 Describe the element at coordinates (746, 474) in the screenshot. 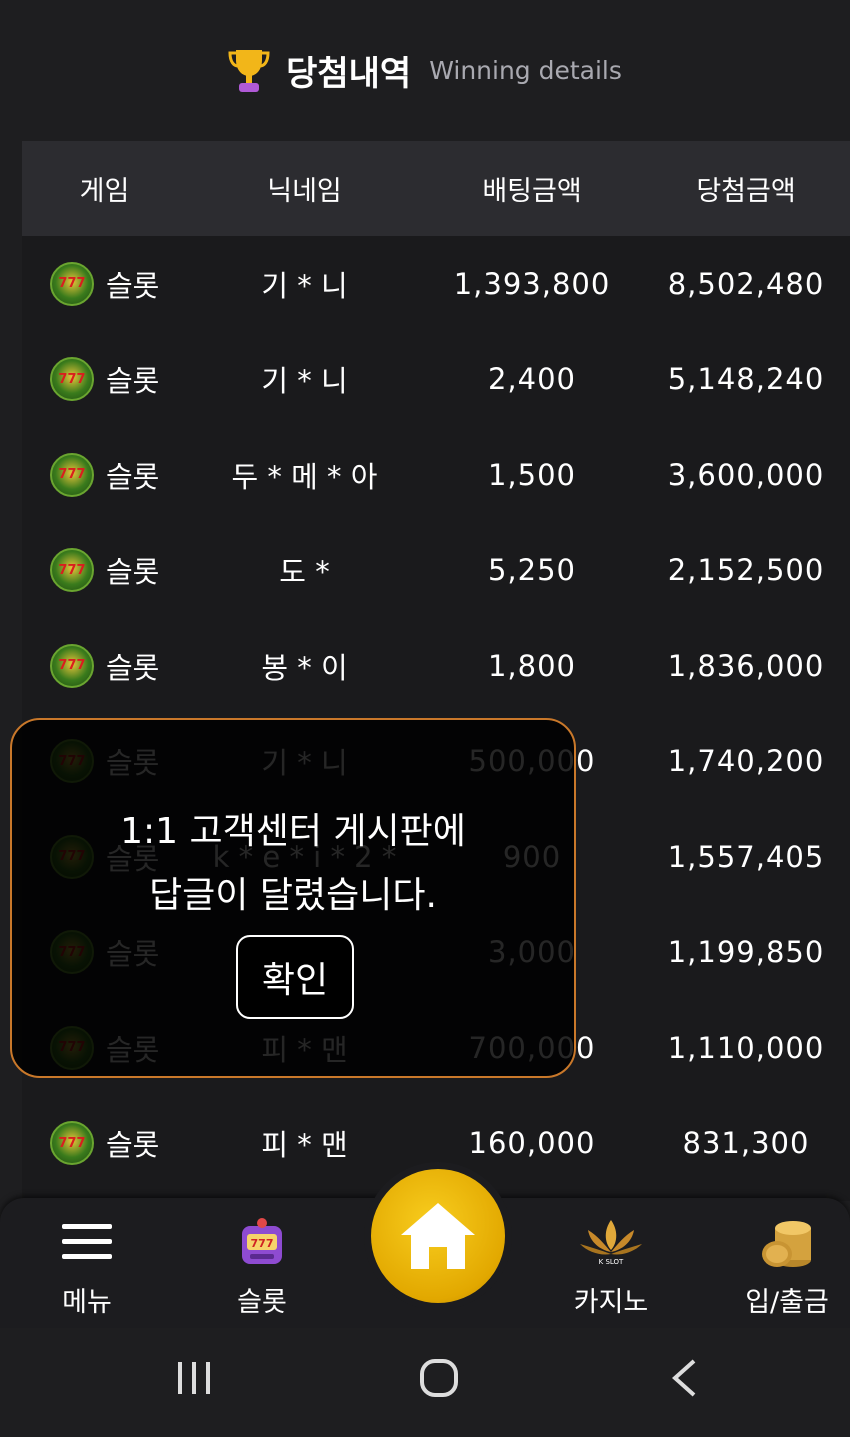

I see `win-amount-cell: 3,600,000` at that location.